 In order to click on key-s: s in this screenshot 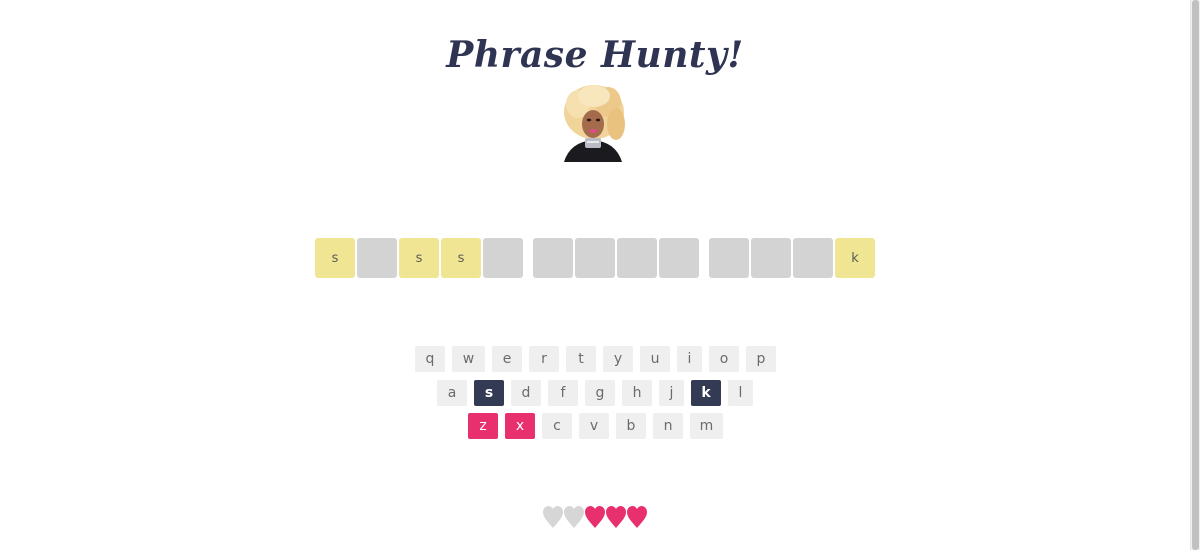, I will do `click(489, 393)`.